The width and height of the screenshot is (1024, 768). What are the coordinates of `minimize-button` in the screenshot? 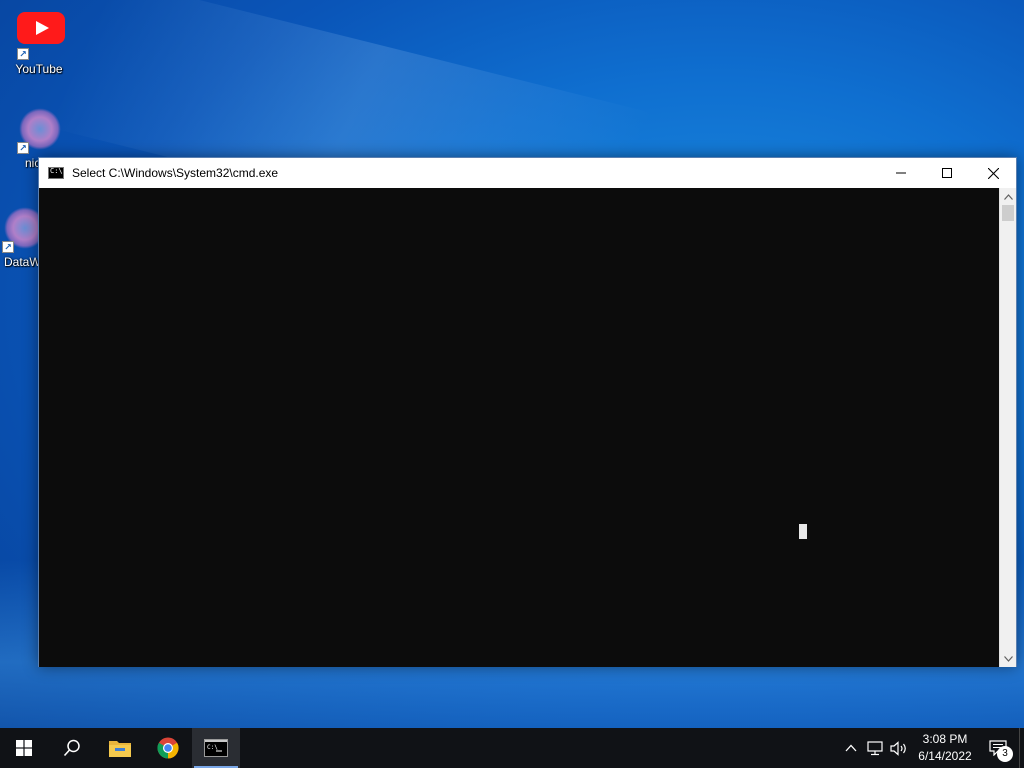 It's located at (901, 173).